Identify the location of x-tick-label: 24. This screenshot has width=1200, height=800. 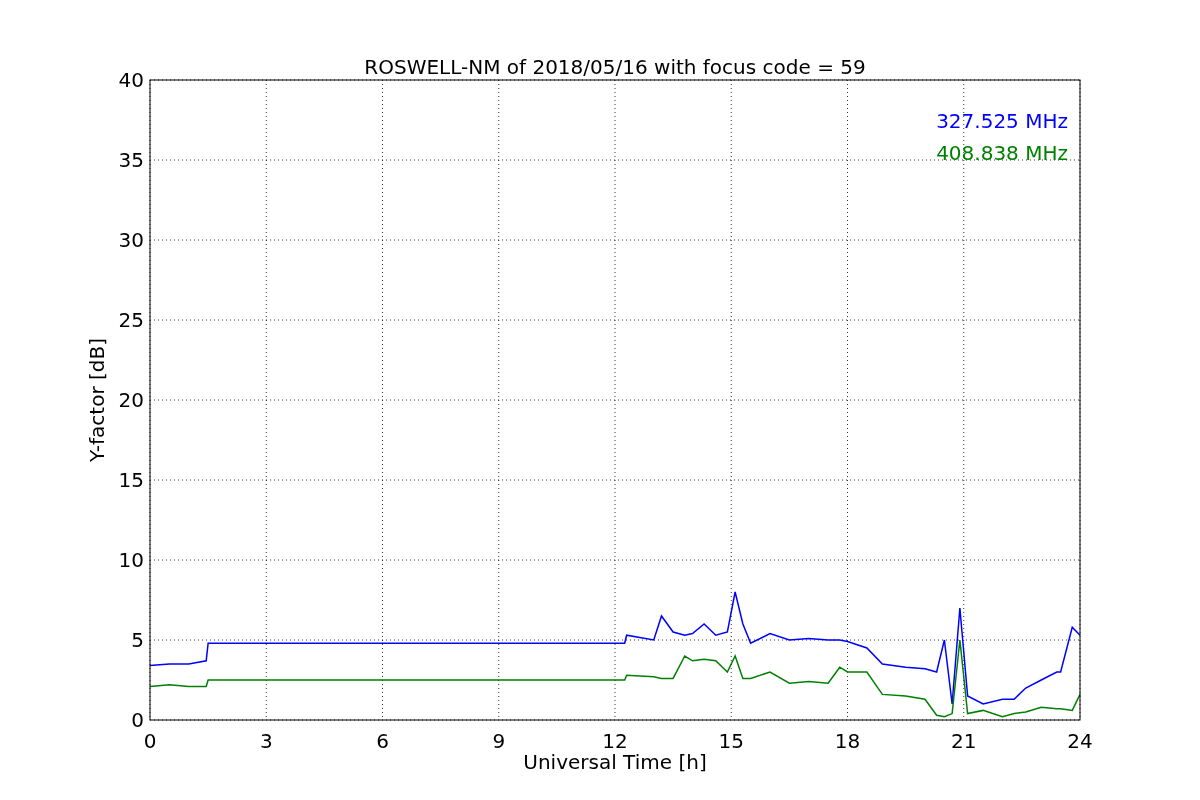
(1080, 741).